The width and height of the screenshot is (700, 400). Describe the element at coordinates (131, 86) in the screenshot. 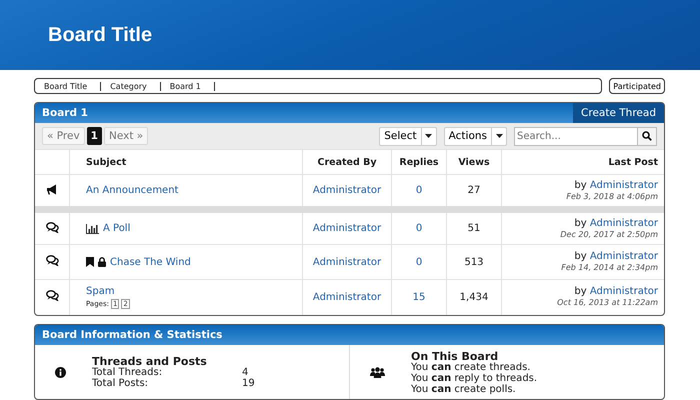

I see `breadcrumb-link: Category` at that location.